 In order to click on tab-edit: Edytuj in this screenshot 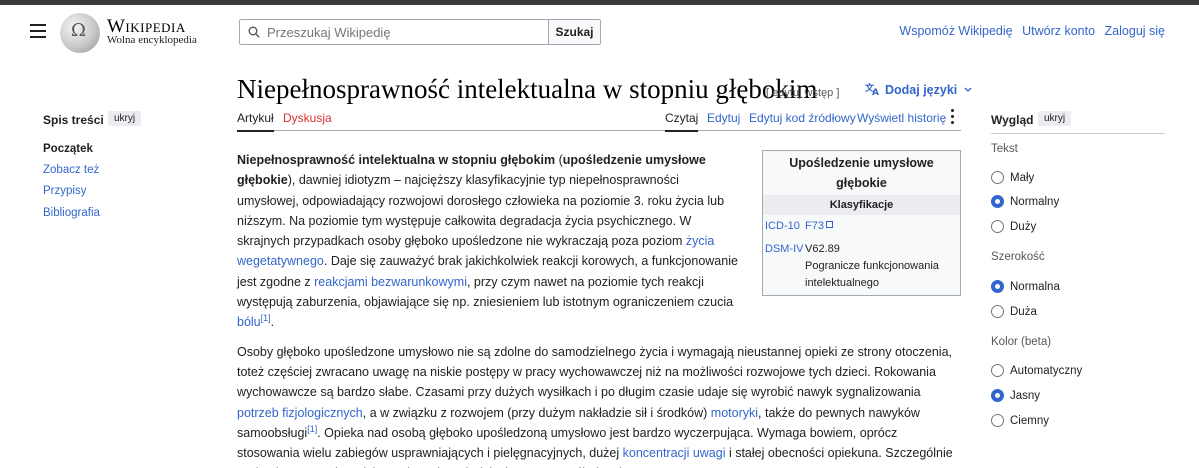, I will do `click(723, 118)`.